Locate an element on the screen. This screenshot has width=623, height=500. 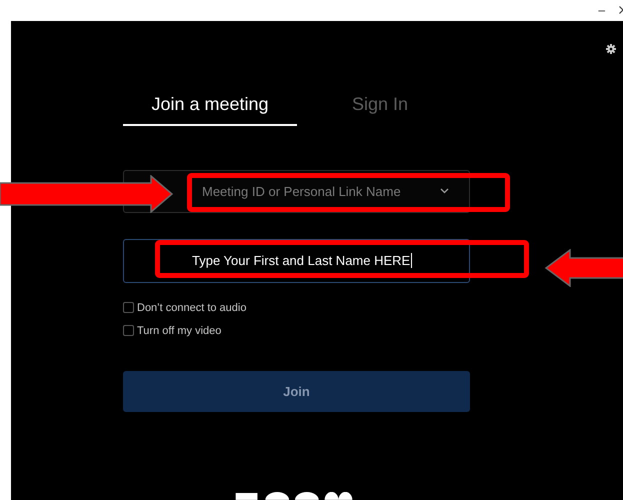
minimize-button: – is located at coordinates (601, 10).